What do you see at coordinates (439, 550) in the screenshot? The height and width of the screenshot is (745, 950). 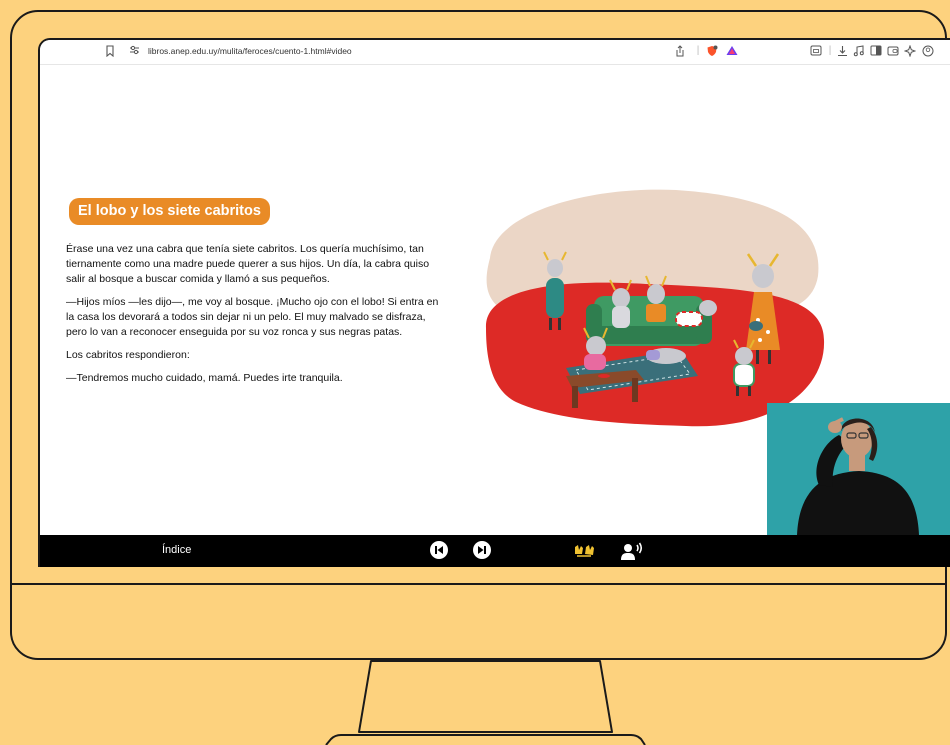 I see `previous-icon` at bounding box center [439, 550].